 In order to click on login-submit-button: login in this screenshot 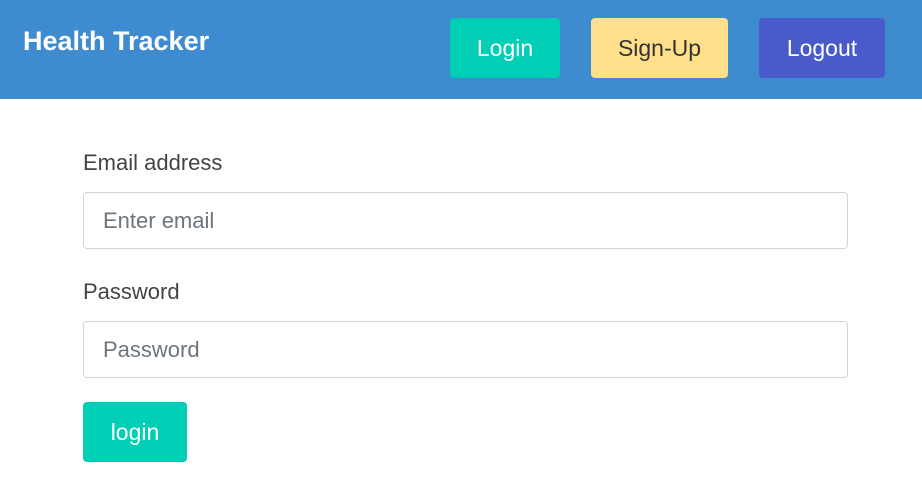, I will do `click(135, 432)`.